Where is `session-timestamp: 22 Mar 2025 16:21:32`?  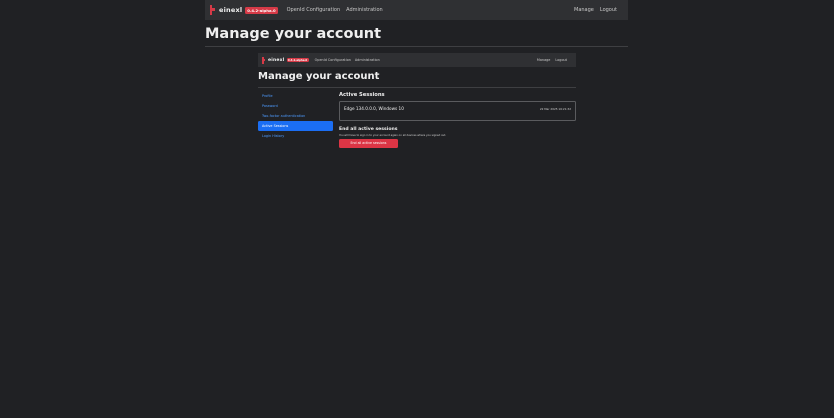
session-timestamp: 22 Mar 2025 16:21:32 is located at coordinates (555, 109).